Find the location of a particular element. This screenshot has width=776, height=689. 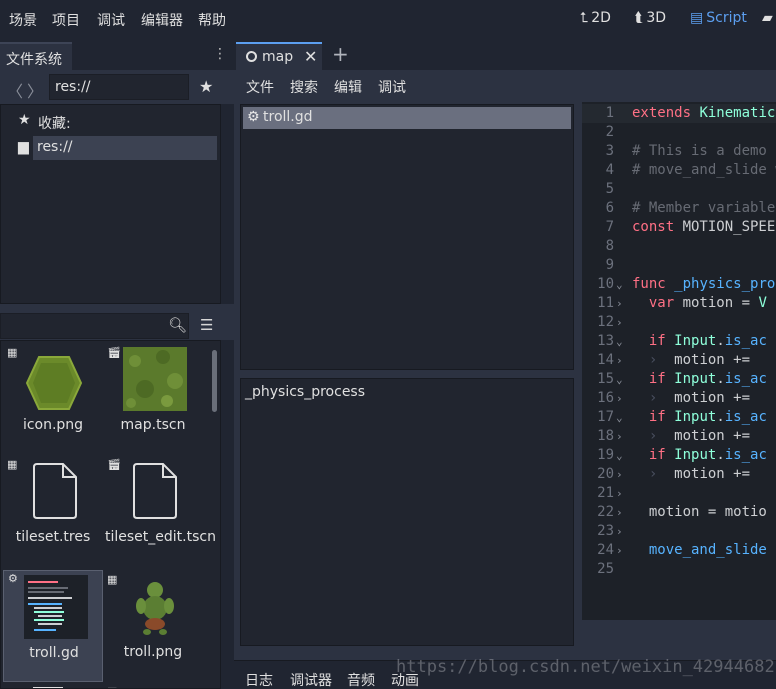

file-item-tileset-tres: ▦ tileset.tres is located at coordinates (53, 511).